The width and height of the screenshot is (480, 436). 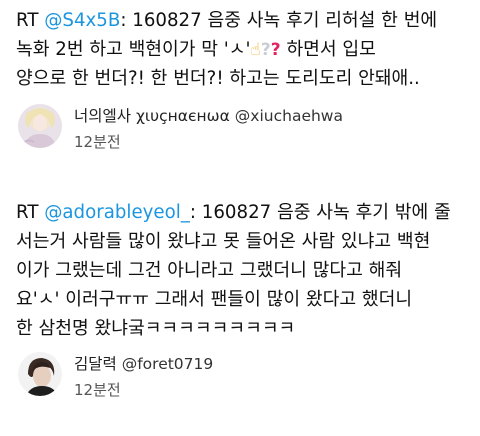 I want to click on tweet-line: RT @adorableyeol_: 160827 음중 사녹 후기 밖에 줄, so click(x=244, y=212).